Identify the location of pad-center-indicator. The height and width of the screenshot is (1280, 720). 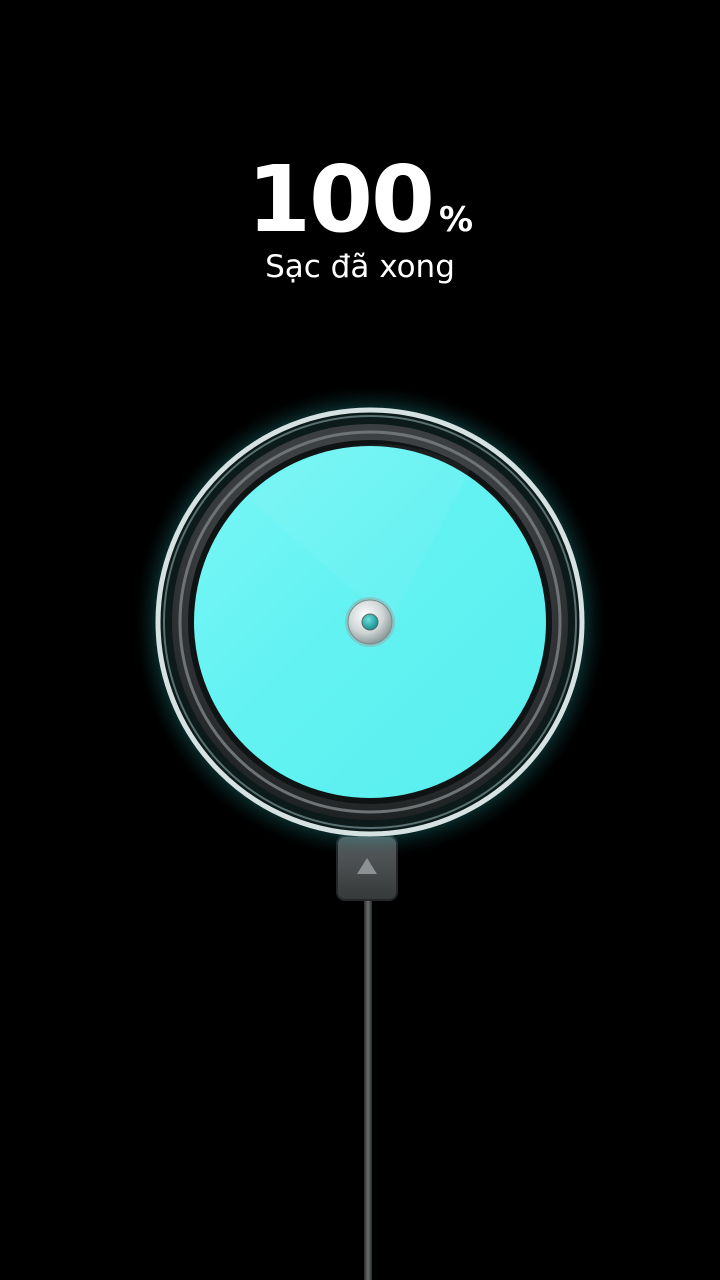
(370, 622).